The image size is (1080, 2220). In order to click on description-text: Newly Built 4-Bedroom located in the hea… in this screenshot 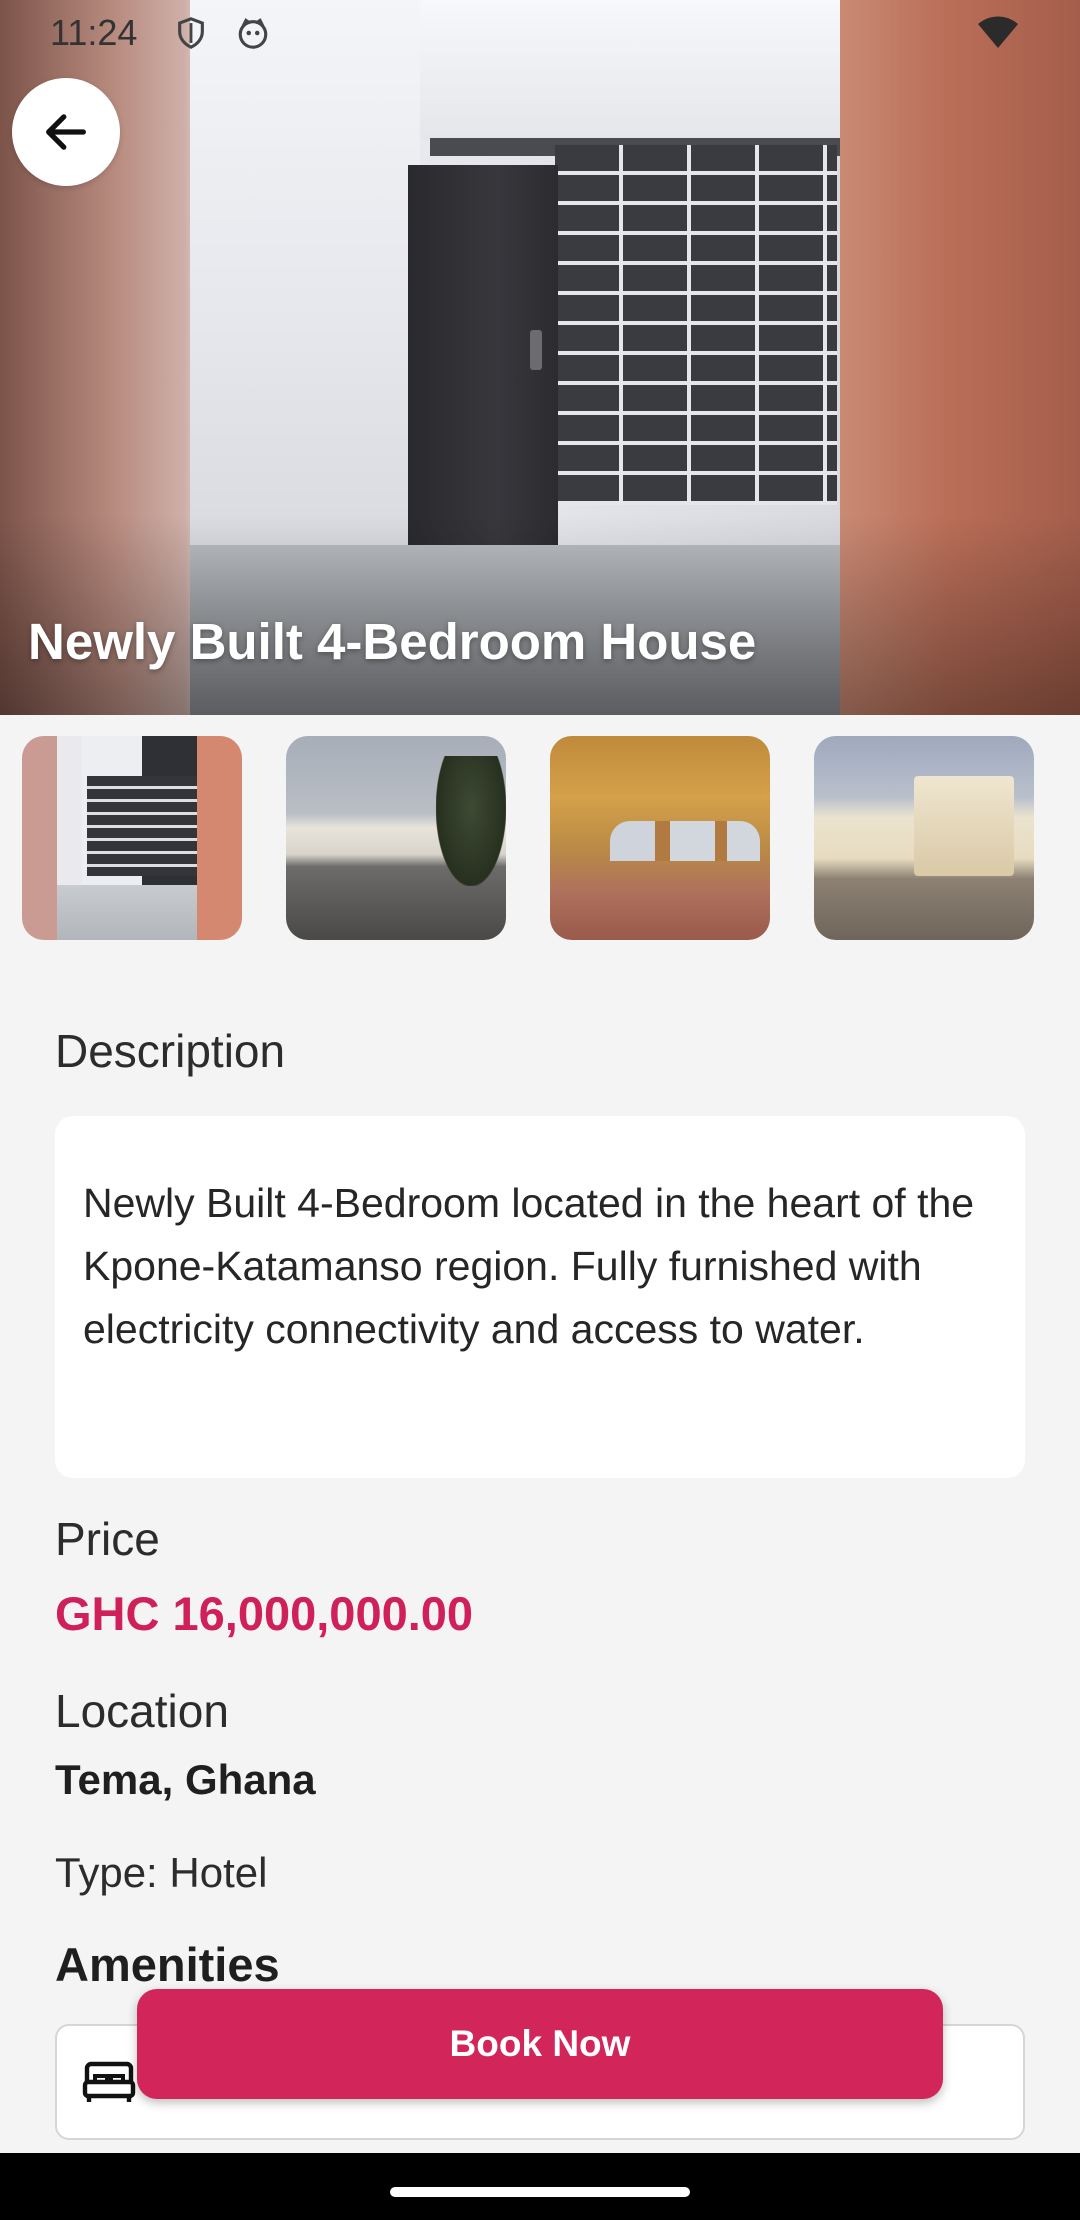, I will do `click(529, 1266)`.